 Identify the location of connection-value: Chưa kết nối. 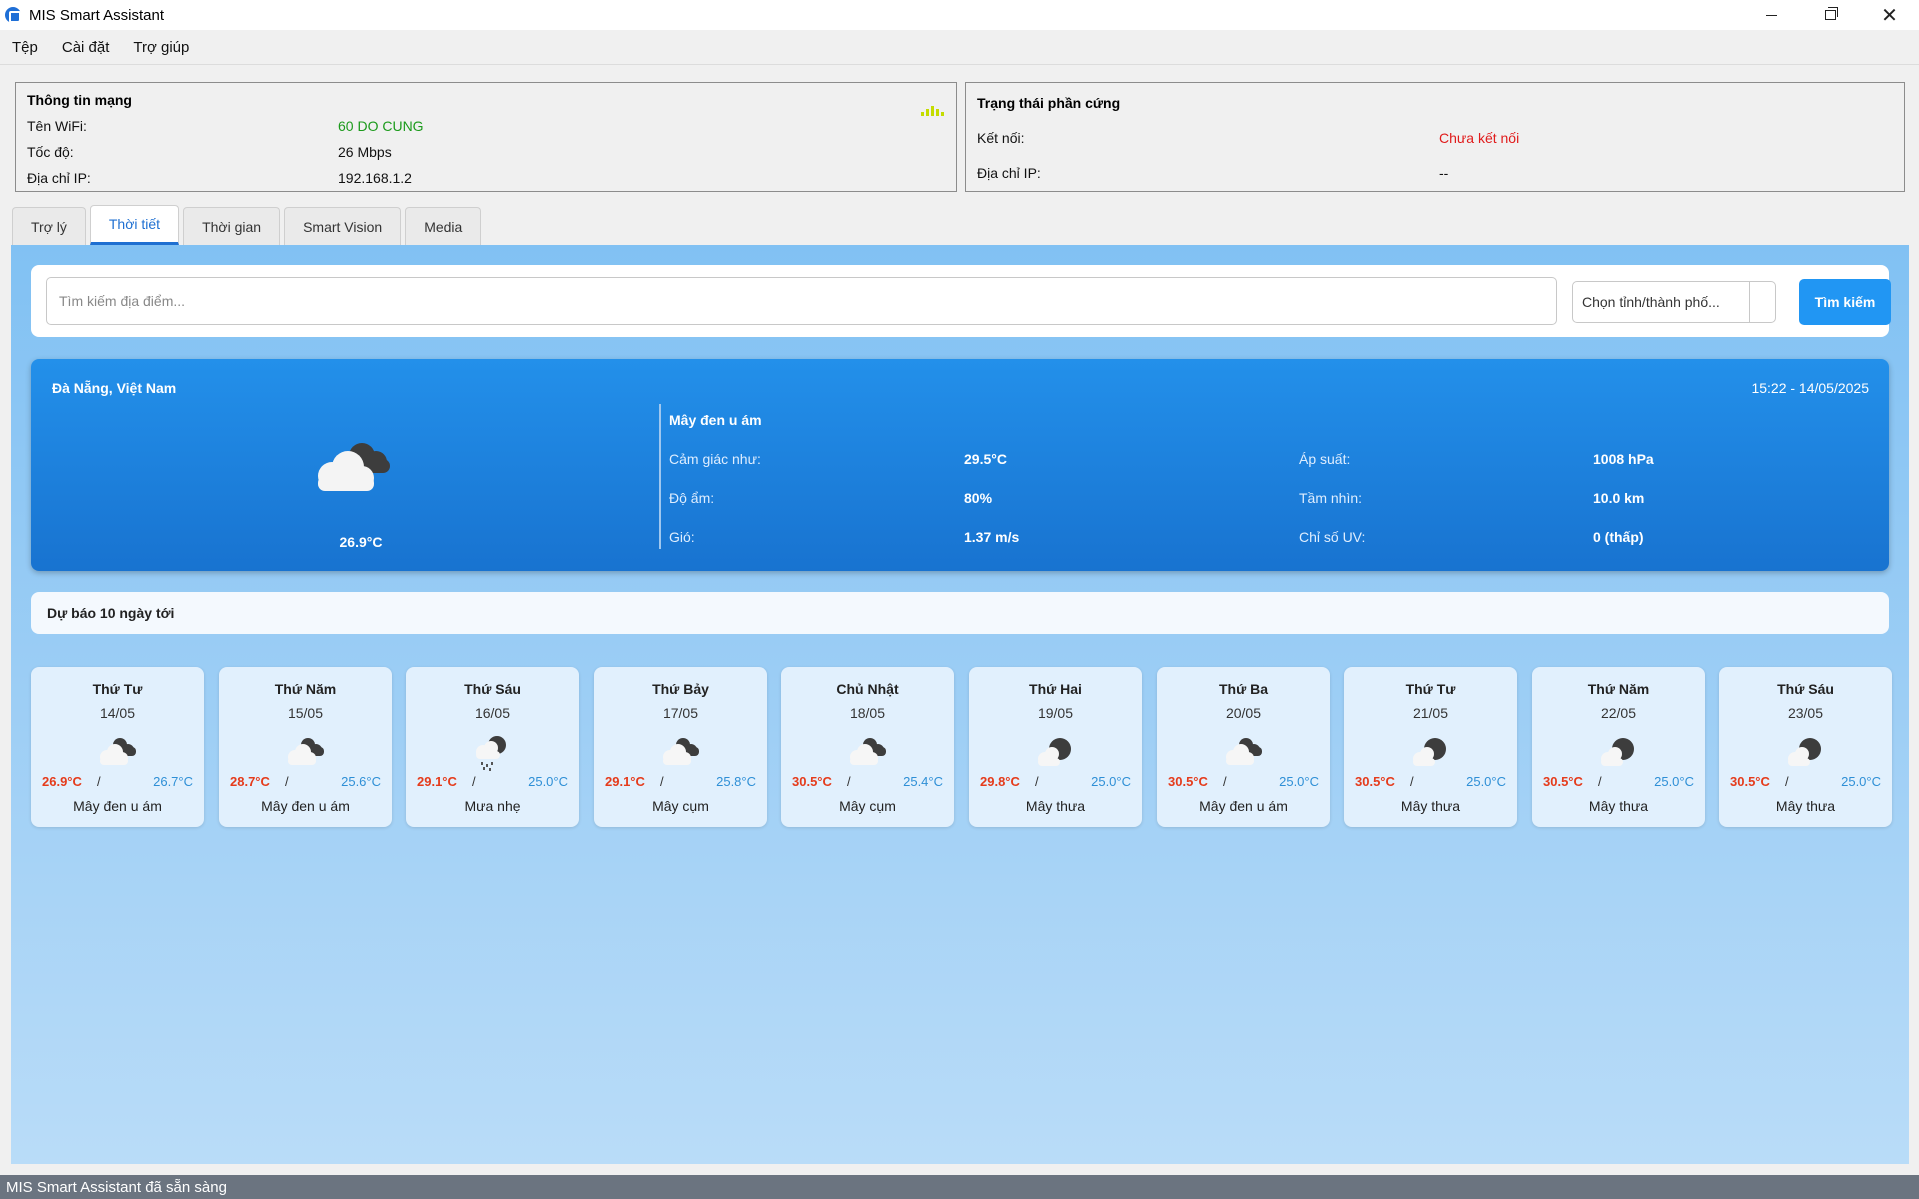
(1479, 138).